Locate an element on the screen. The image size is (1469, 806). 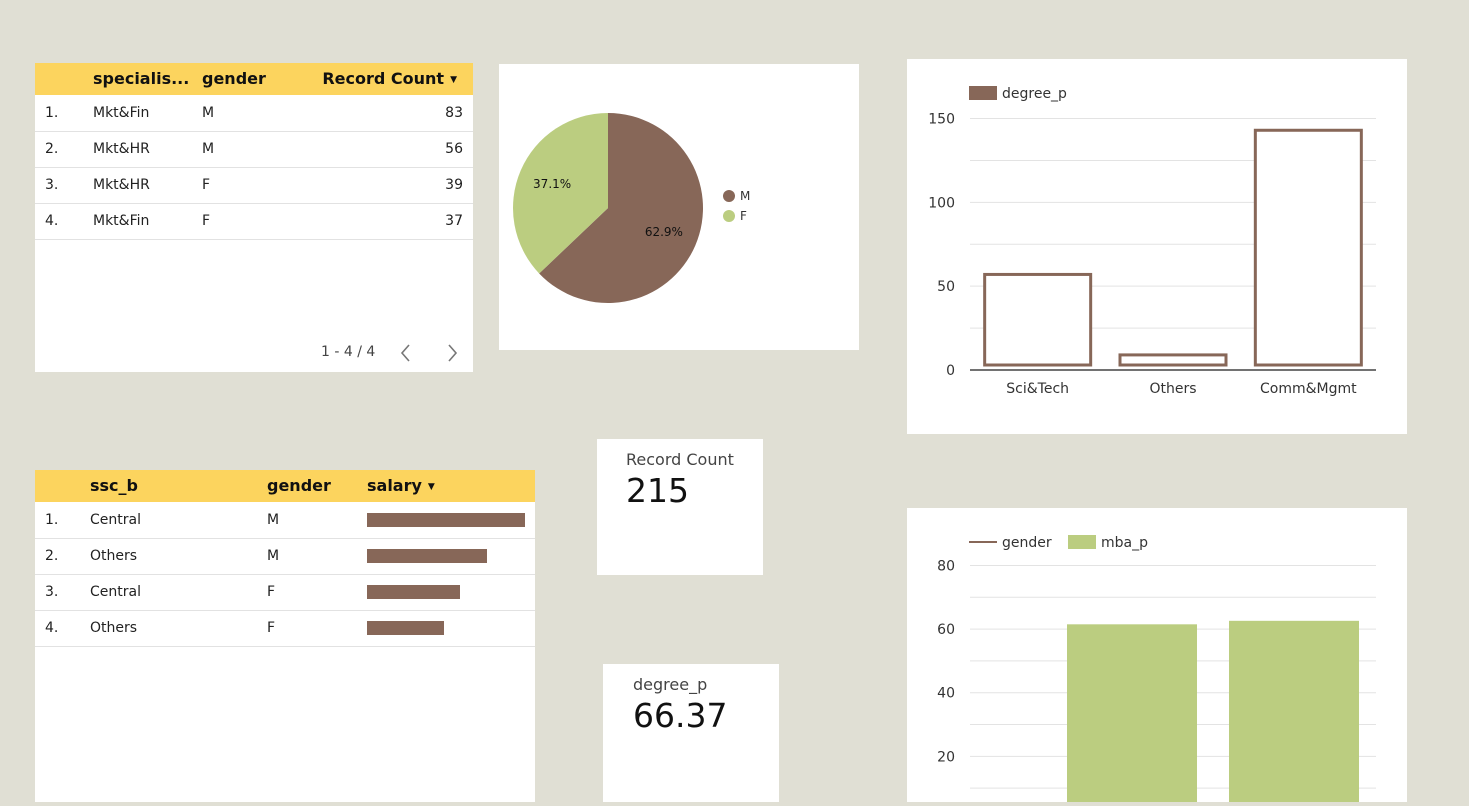
previous-page-button is located at coordinates (406, 353).